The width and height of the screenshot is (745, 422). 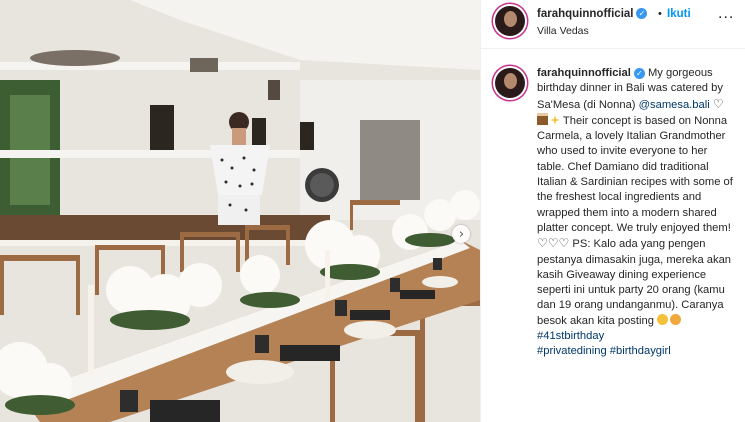 What do you see at coordinates (679, 14) in the screenshot?
I see `follow-button: Ikuti` at bounding box center [679, 14].